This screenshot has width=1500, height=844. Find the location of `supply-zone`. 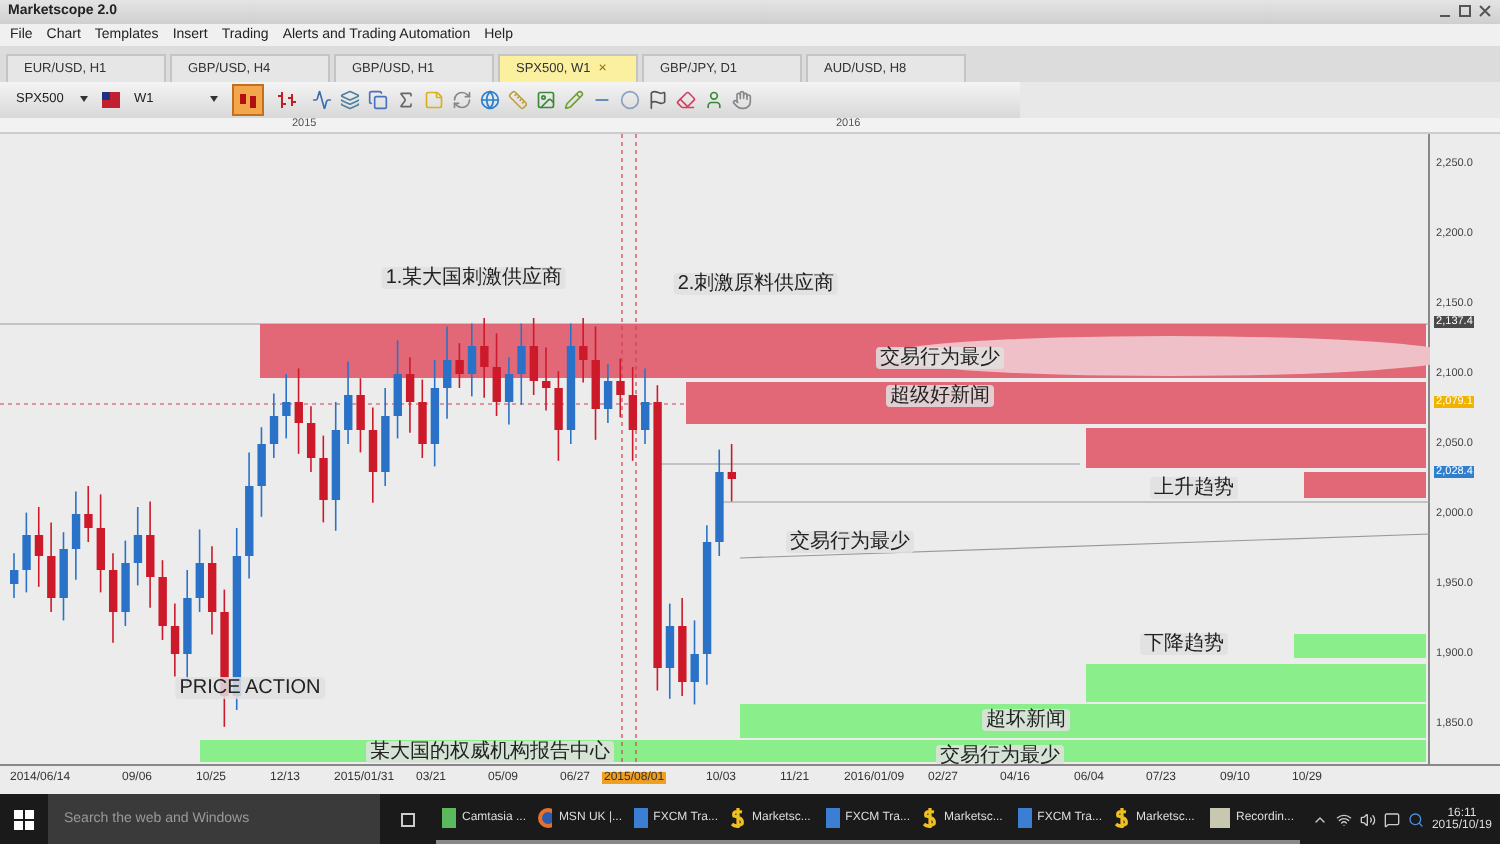

supply-zone is located at coordinates (1365, 485).